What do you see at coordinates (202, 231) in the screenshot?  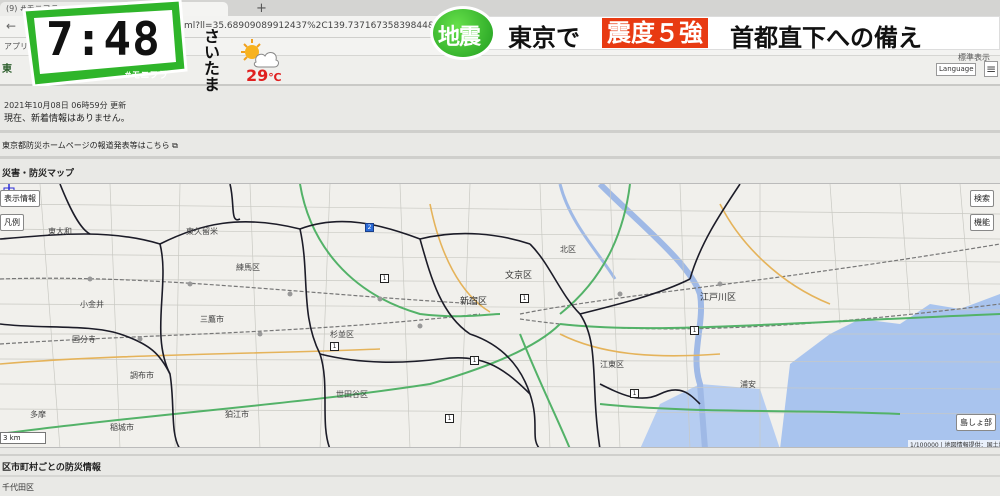 I see `place-label: 東久留米` at bounding box center [202, 231].